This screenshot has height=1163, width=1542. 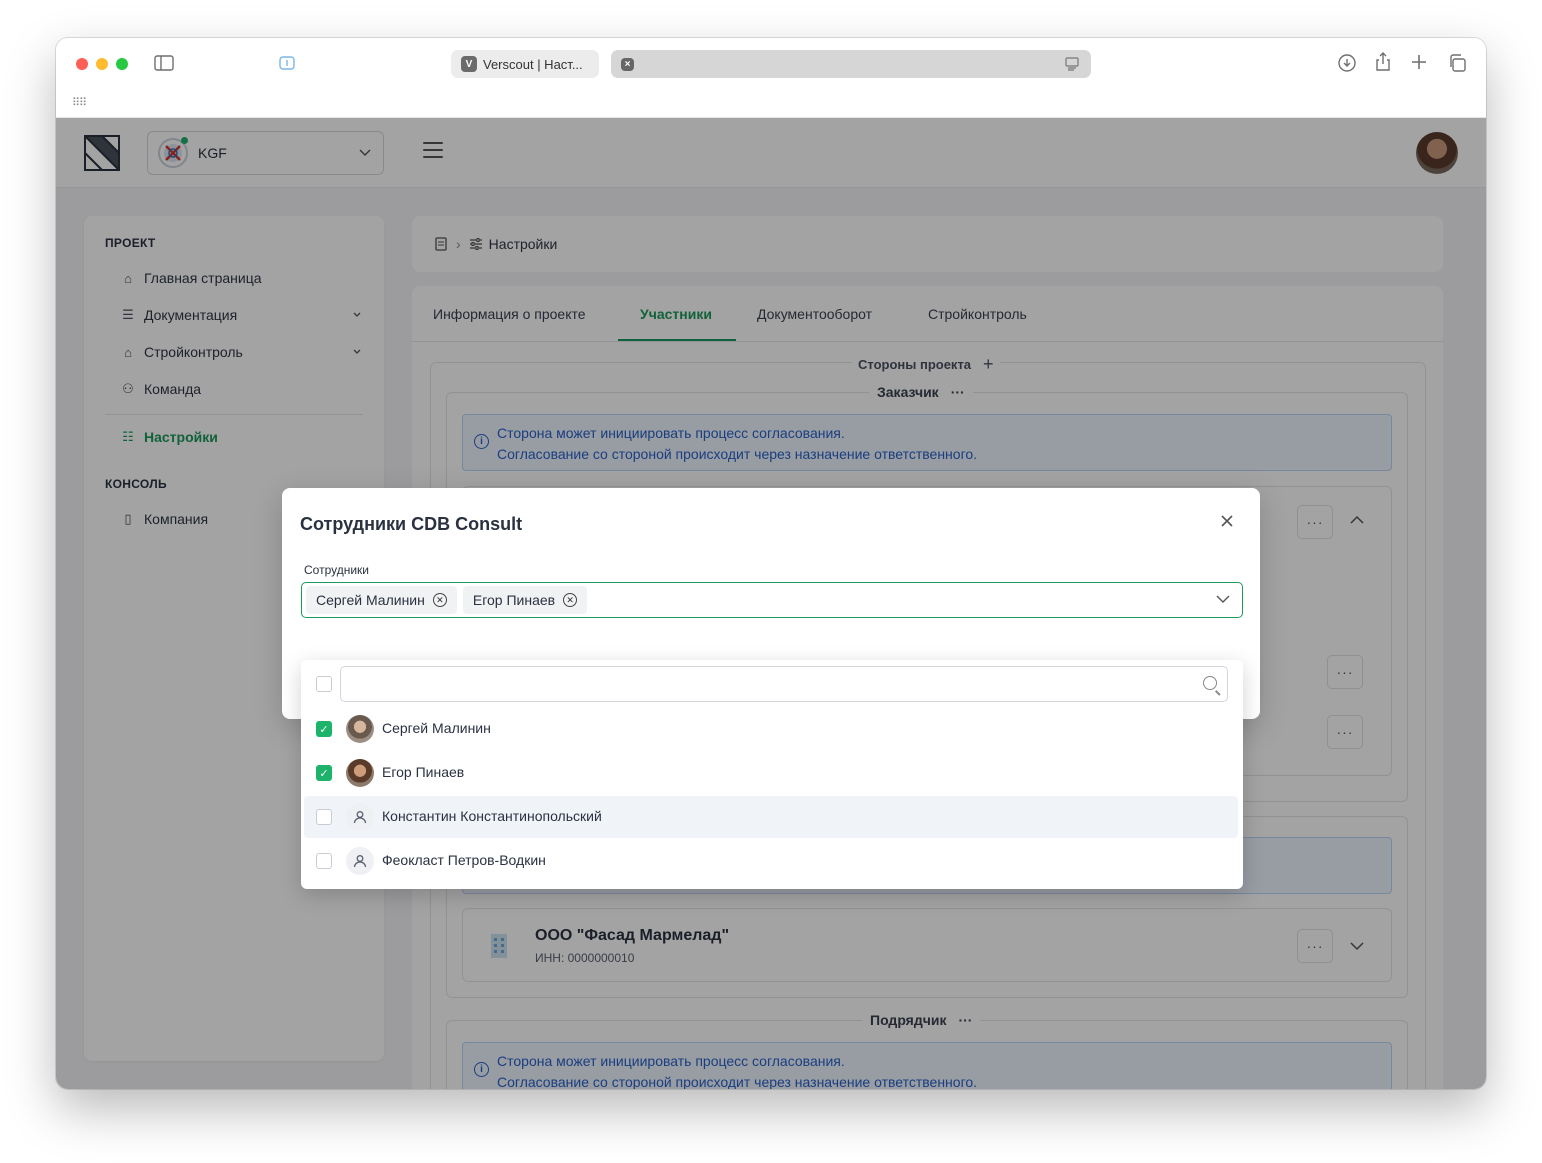 What do you see at coordinates (287, 65) in the screenshot?
I see `extension-icon` at bounding box center [287, 65].